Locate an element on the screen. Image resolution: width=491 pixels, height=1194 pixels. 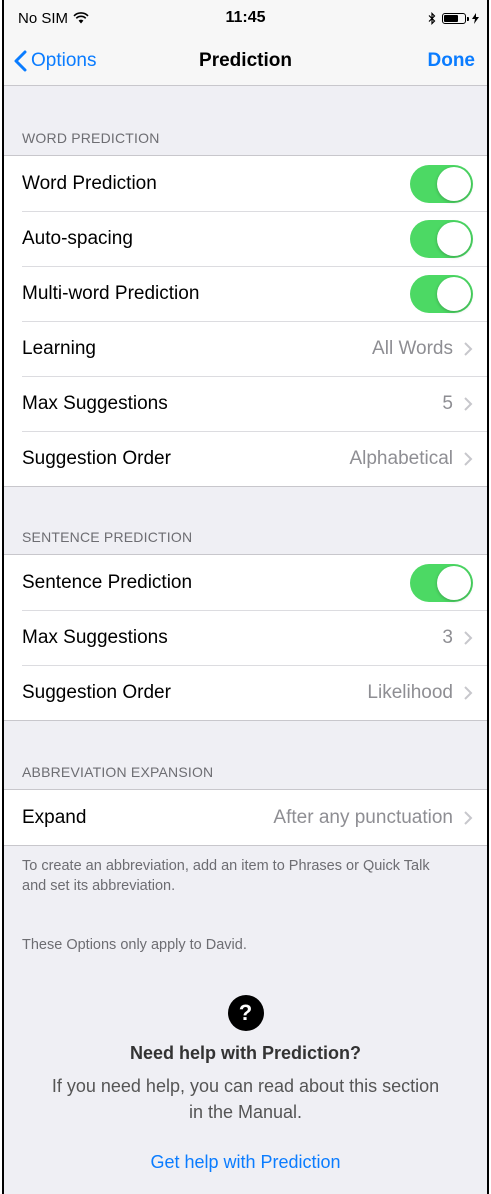
row-learning: Learning All Words is located at coordinates (245, 348).